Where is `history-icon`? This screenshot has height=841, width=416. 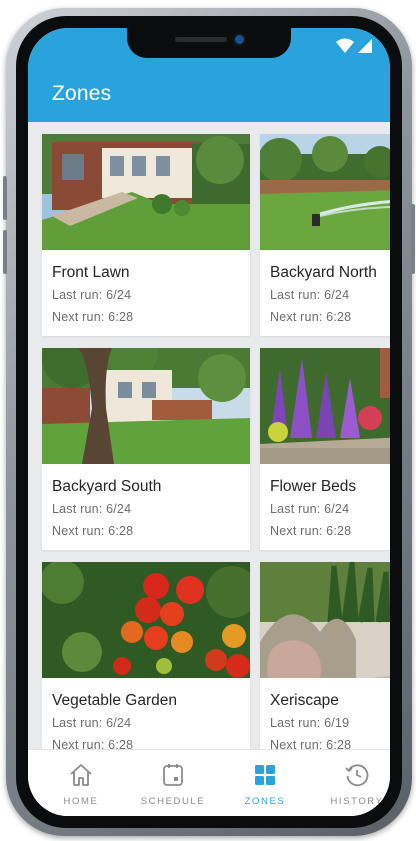 history-icon is located at coordinates (357, 775).